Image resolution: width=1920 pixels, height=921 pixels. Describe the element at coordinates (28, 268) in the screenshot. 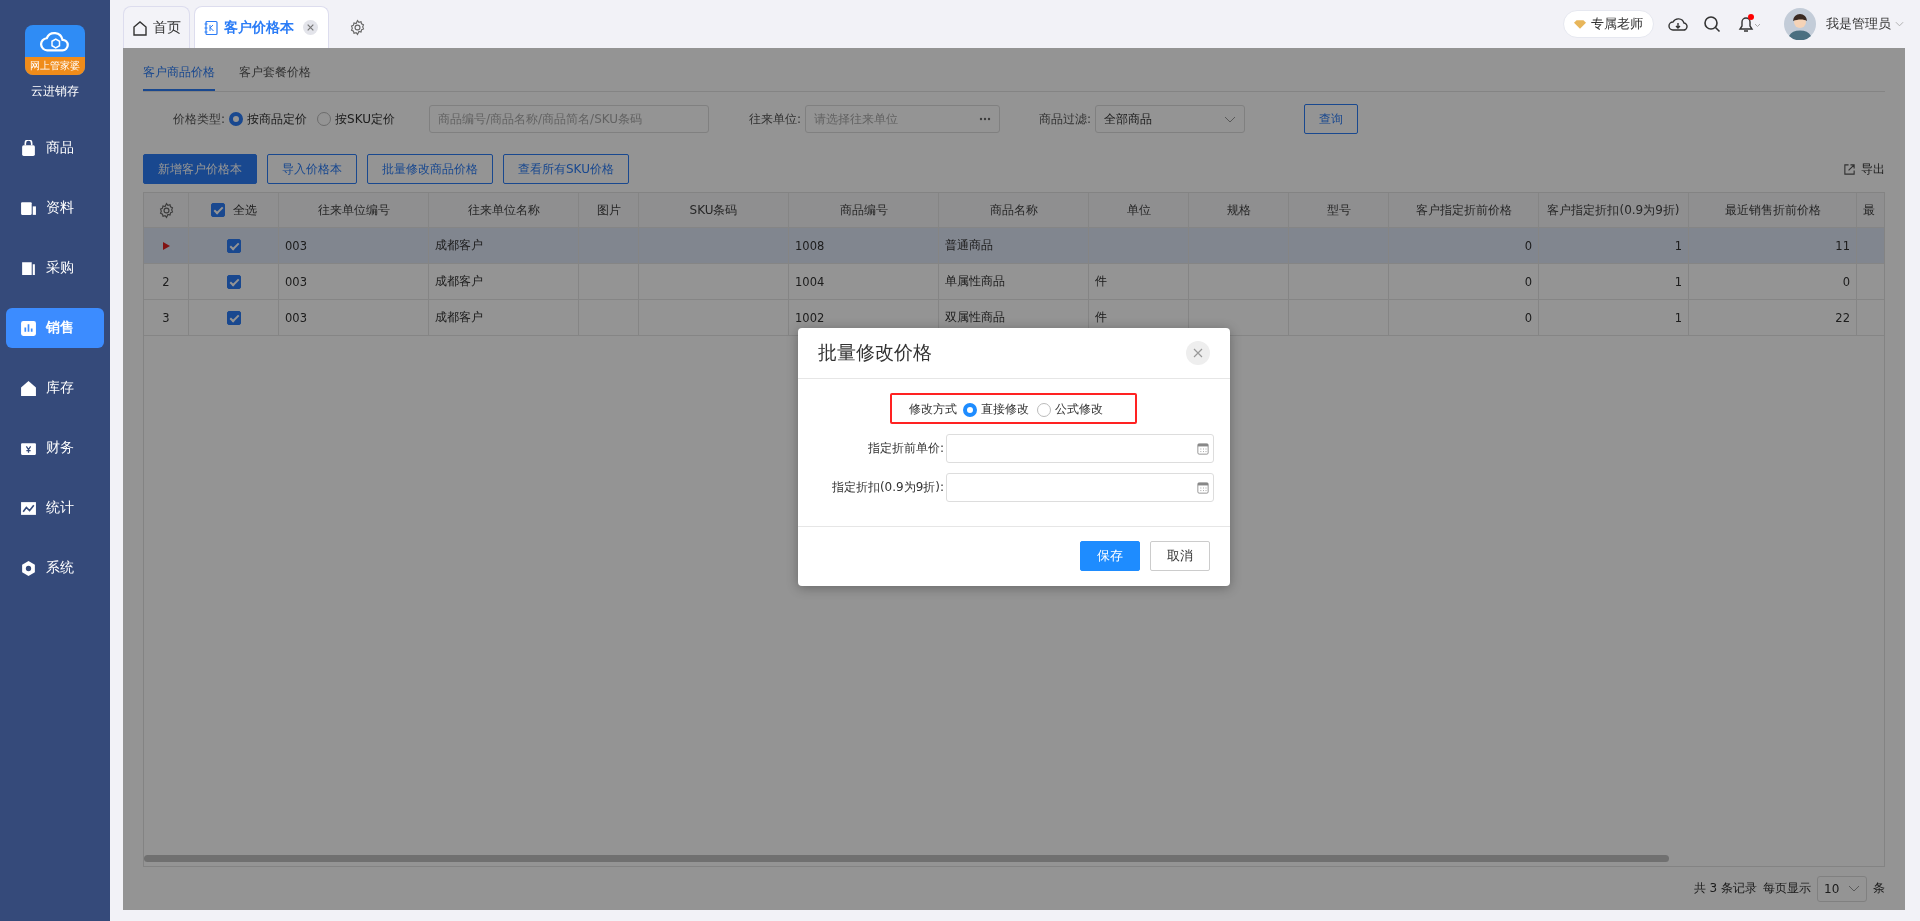

I see `book-icon` at that location.